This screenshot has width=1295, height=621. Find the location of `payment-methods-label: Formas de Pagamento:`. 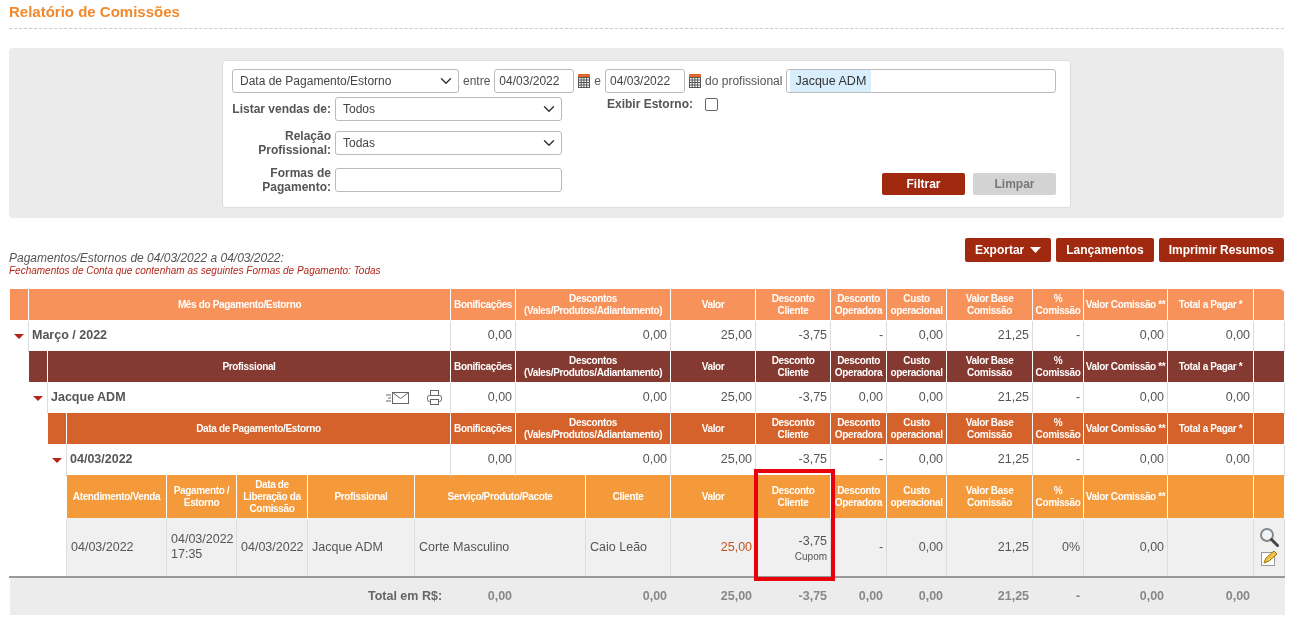

payment-methods-label: Formas de Pagamento: is located at coordinates (296, 180).